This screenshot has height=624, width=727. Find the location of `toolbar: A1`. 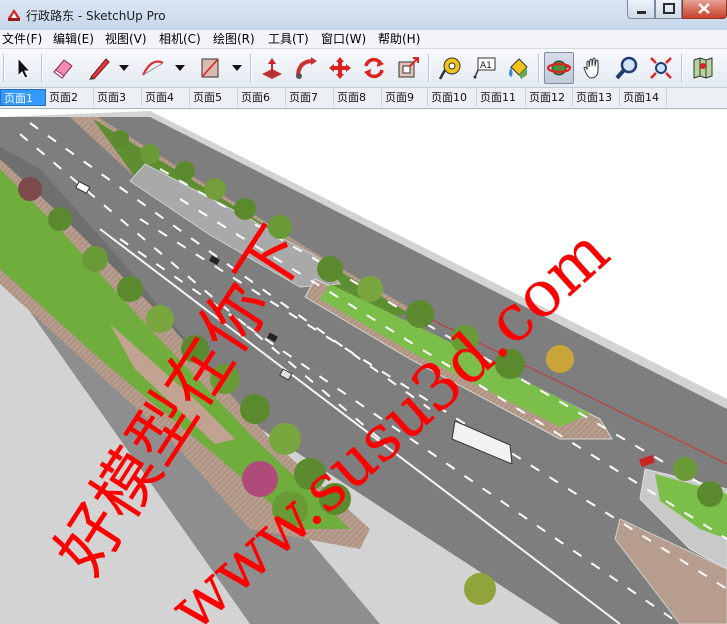

toolbar: A1 is located at coordinates (363, 68).